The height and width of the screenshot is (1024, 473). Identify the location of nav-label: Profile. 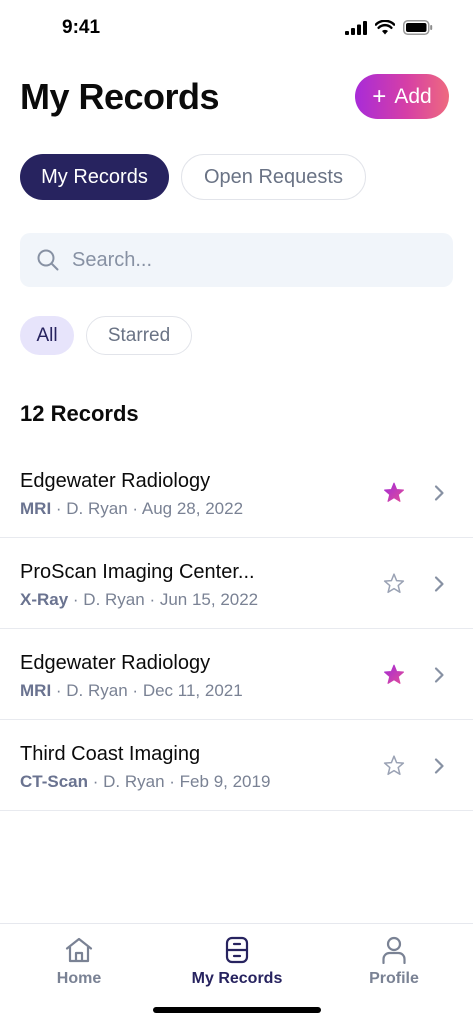
(394, 978).